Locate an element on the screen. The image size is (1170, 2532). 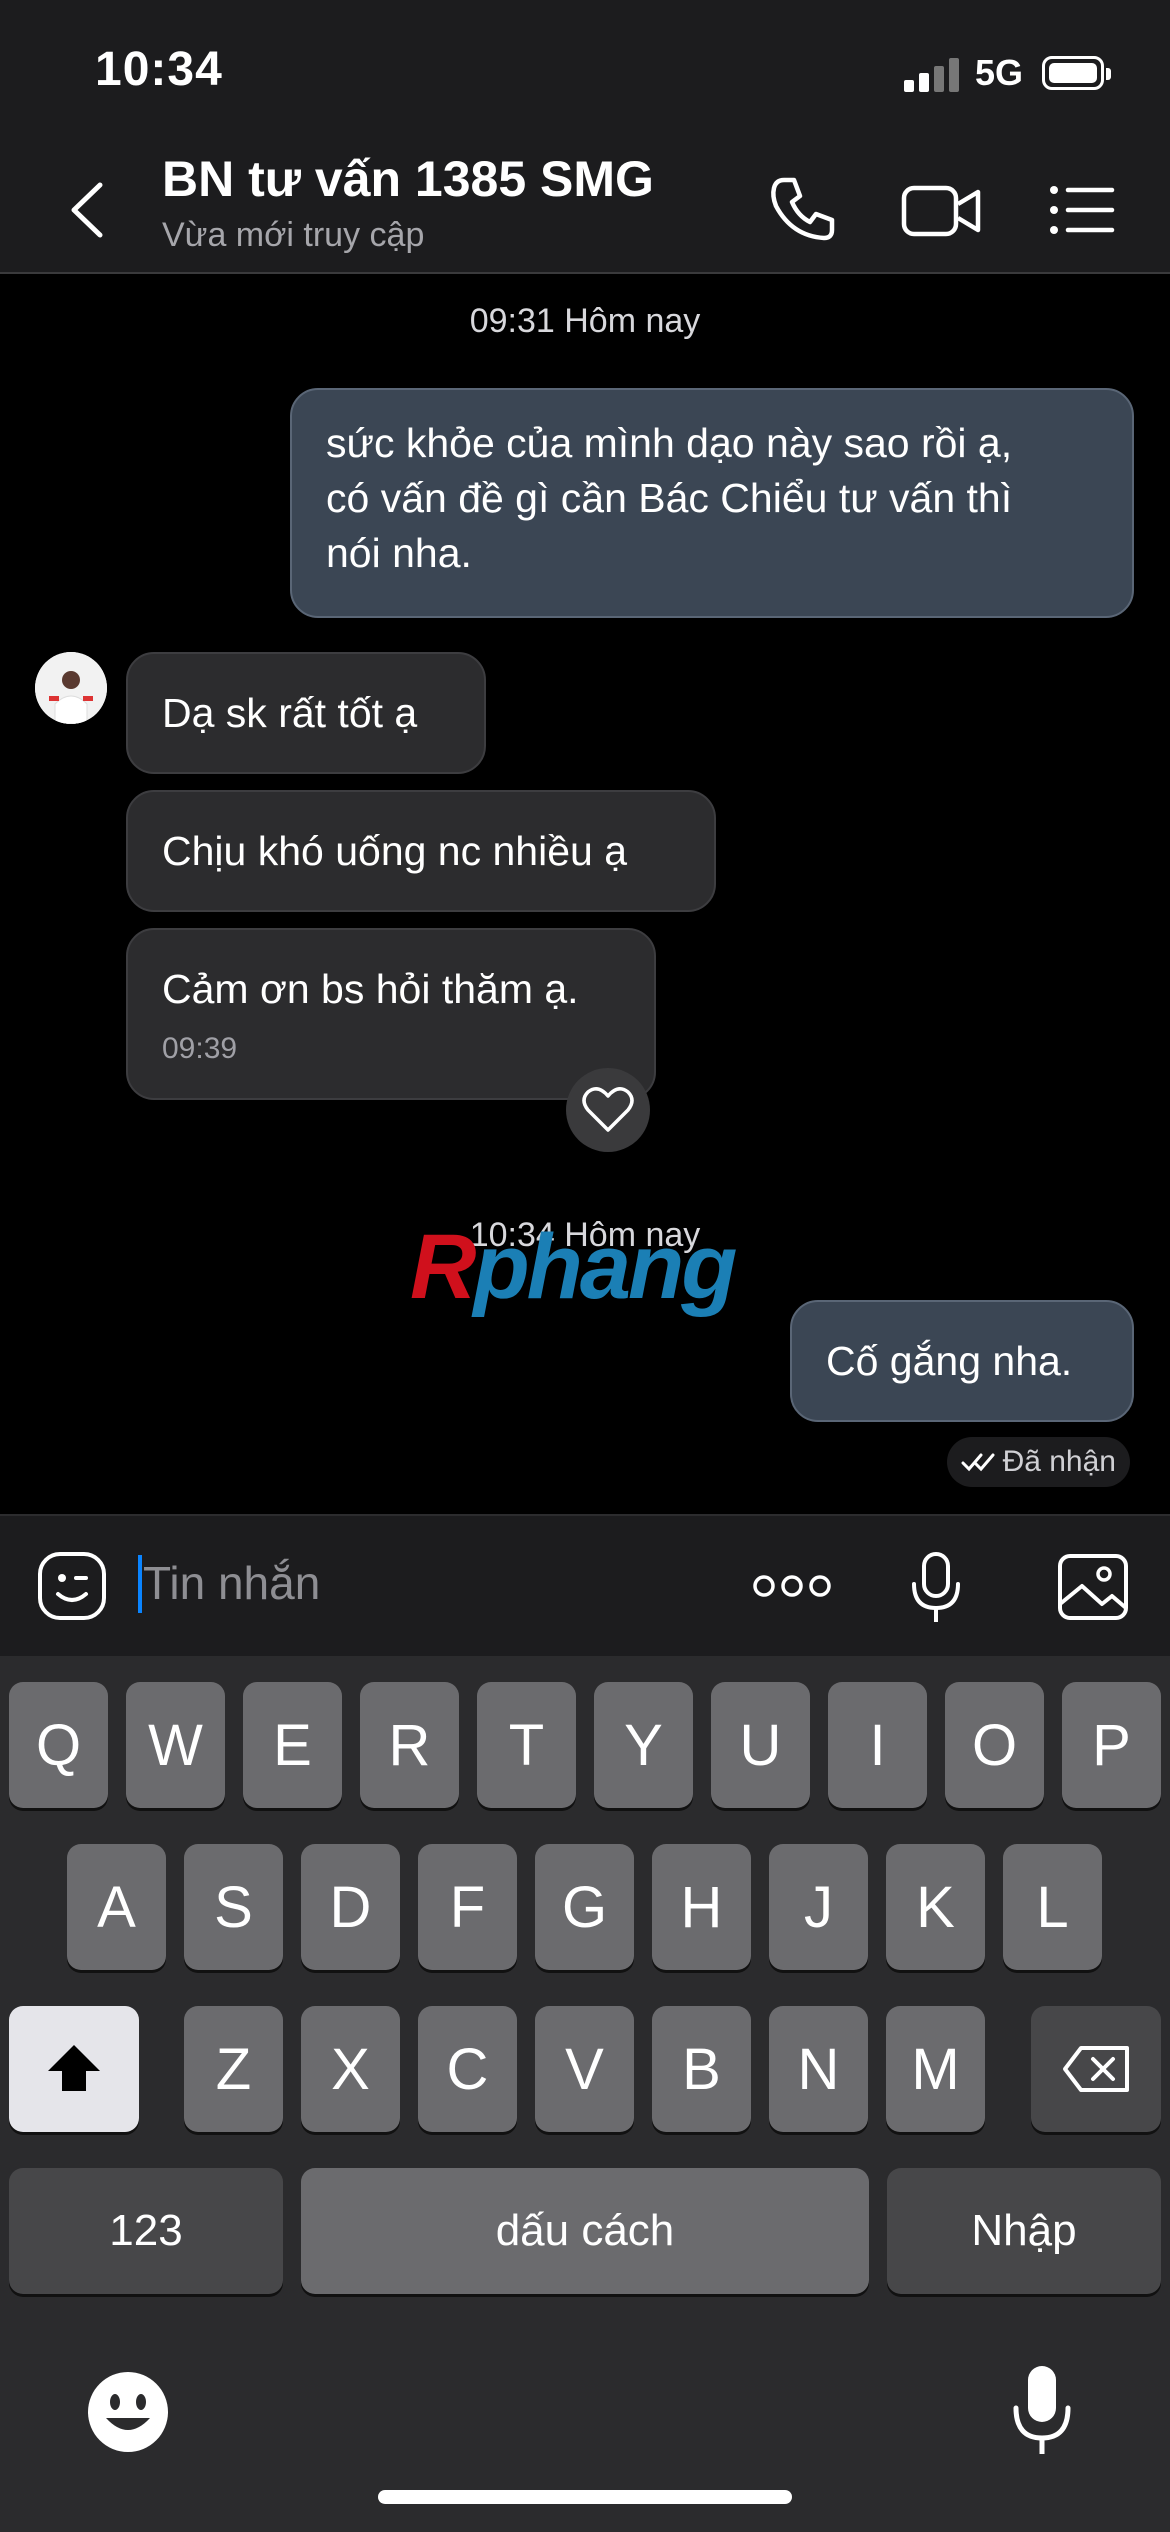
key-b: B is located at coordinates (701, 2069).